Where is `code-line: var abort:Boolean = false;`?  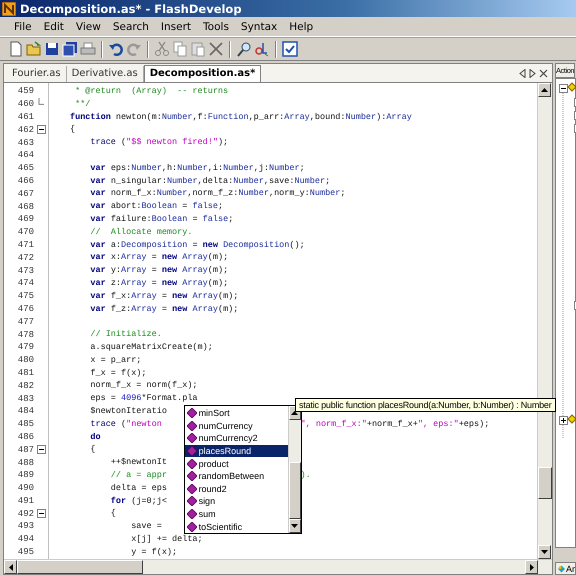 code-line: var abort:Boolean = false; is located at coordinates (156, 206).